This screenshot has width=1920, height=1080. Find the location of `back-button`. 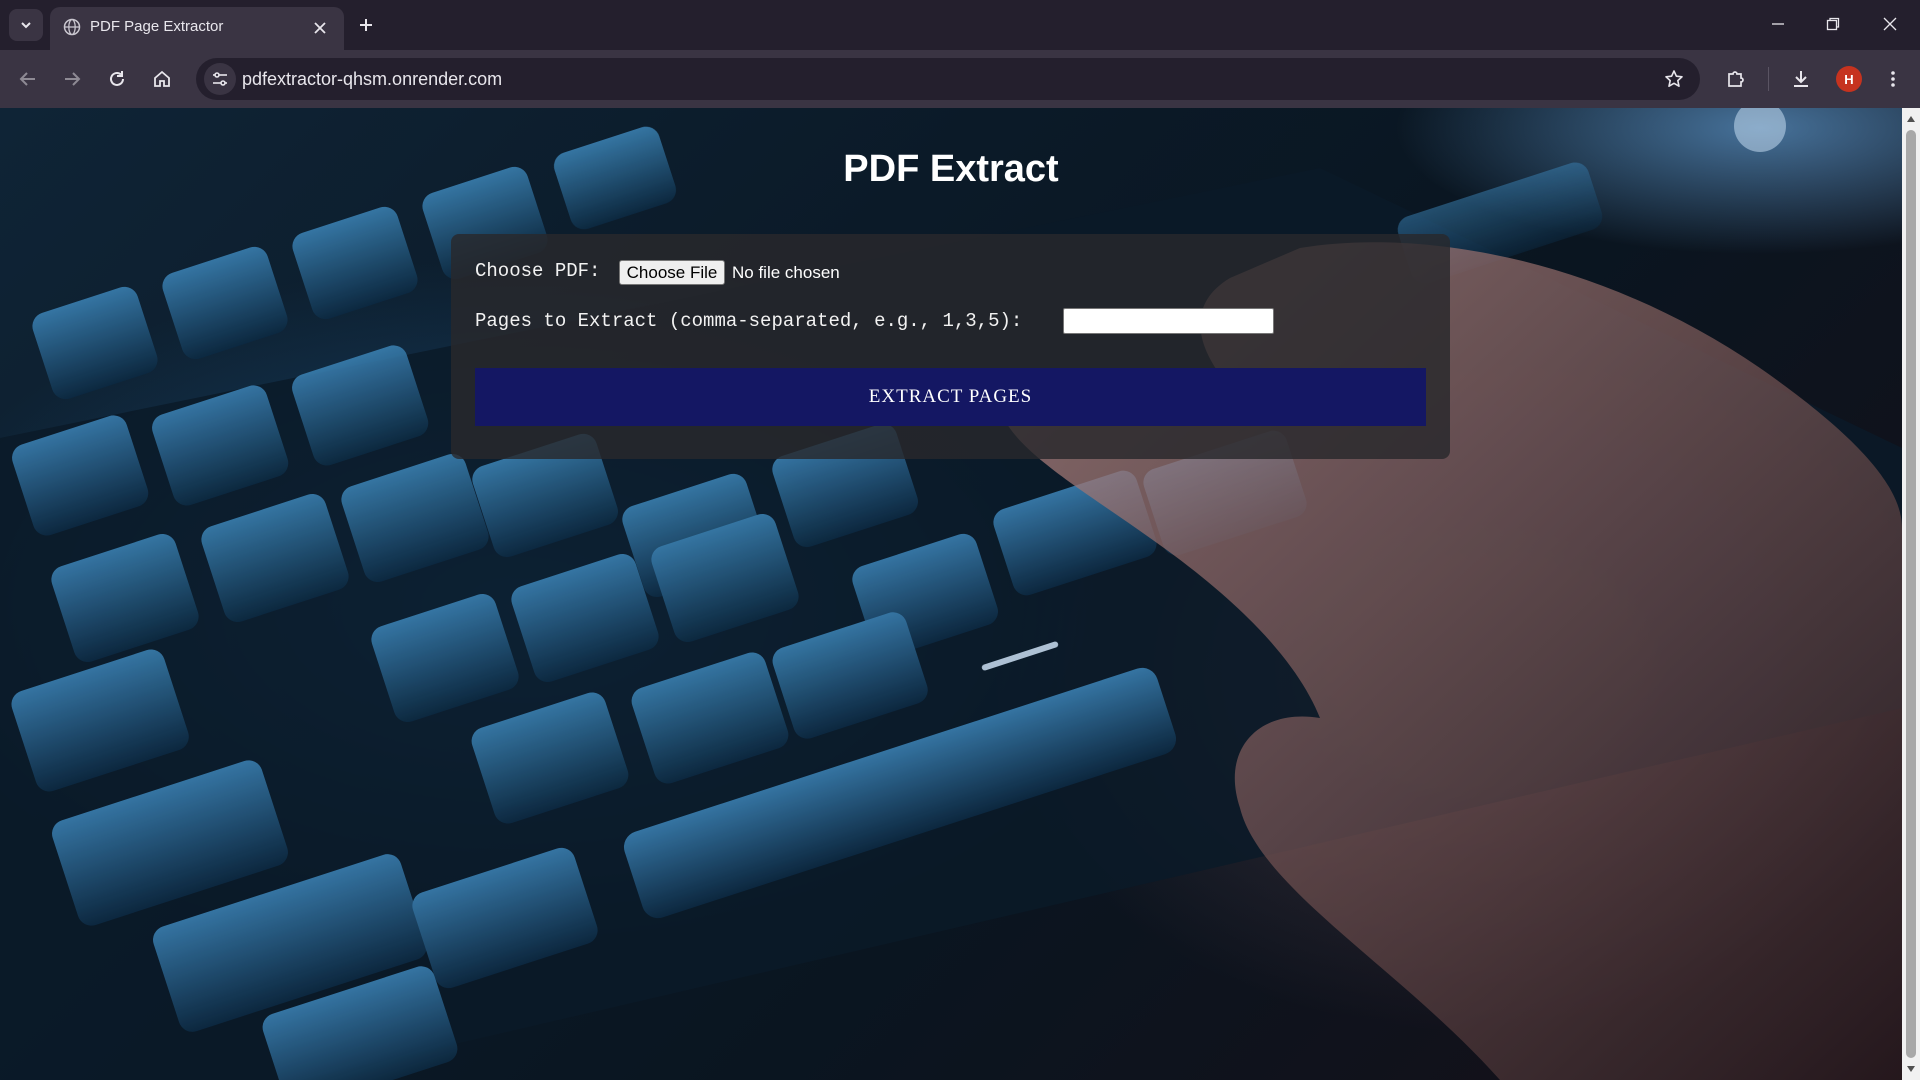

back-button is located at coordinates (28, 79).